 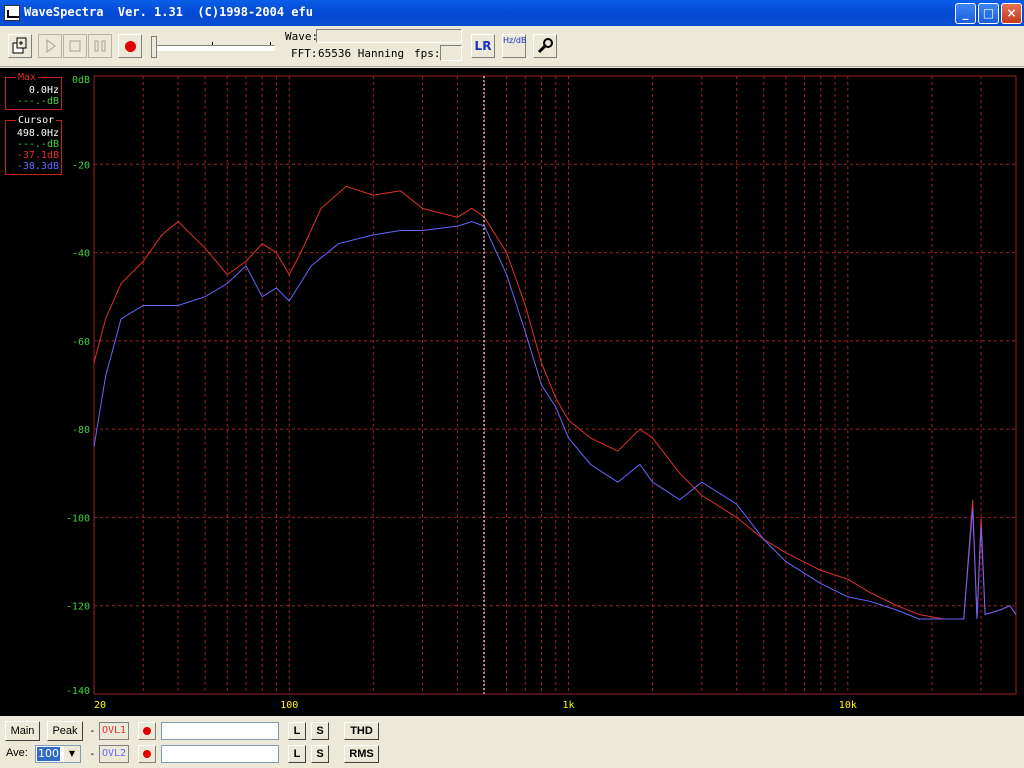 I want to click on record-button, so click(x=130, y=46).